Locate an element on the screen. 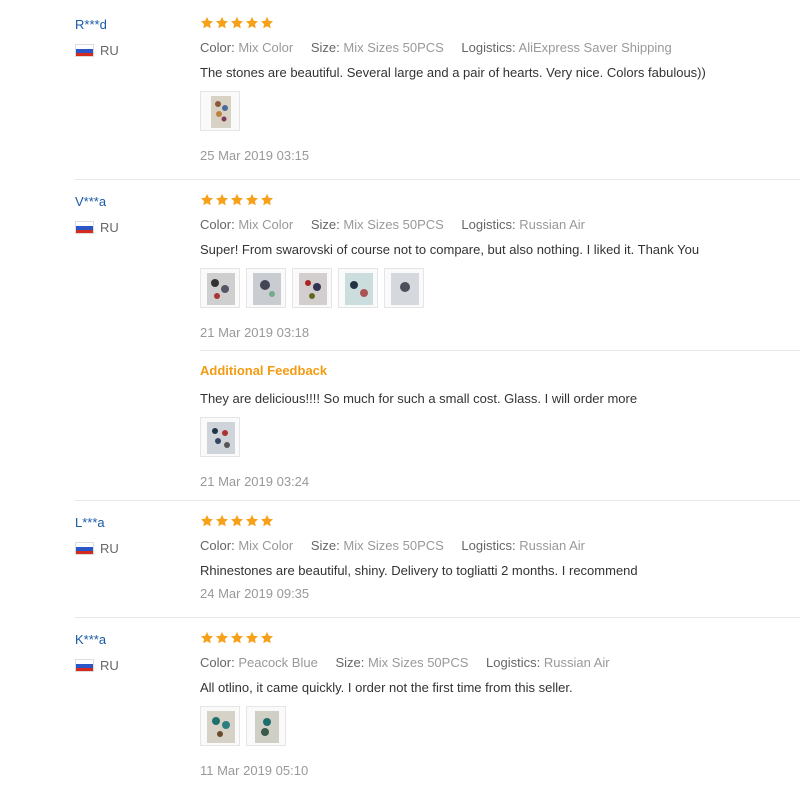 The image size is (800, 795). review-date: 21 Mar 2019 03:18 is located at coordinates (255, 332).